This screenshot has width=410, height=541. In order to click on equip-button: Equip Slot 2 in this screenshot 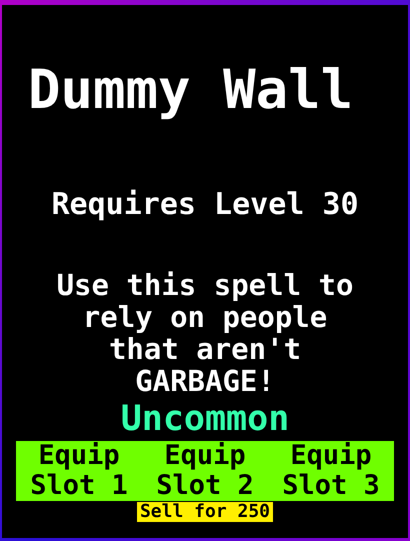, I will do `click(205, 471)`.